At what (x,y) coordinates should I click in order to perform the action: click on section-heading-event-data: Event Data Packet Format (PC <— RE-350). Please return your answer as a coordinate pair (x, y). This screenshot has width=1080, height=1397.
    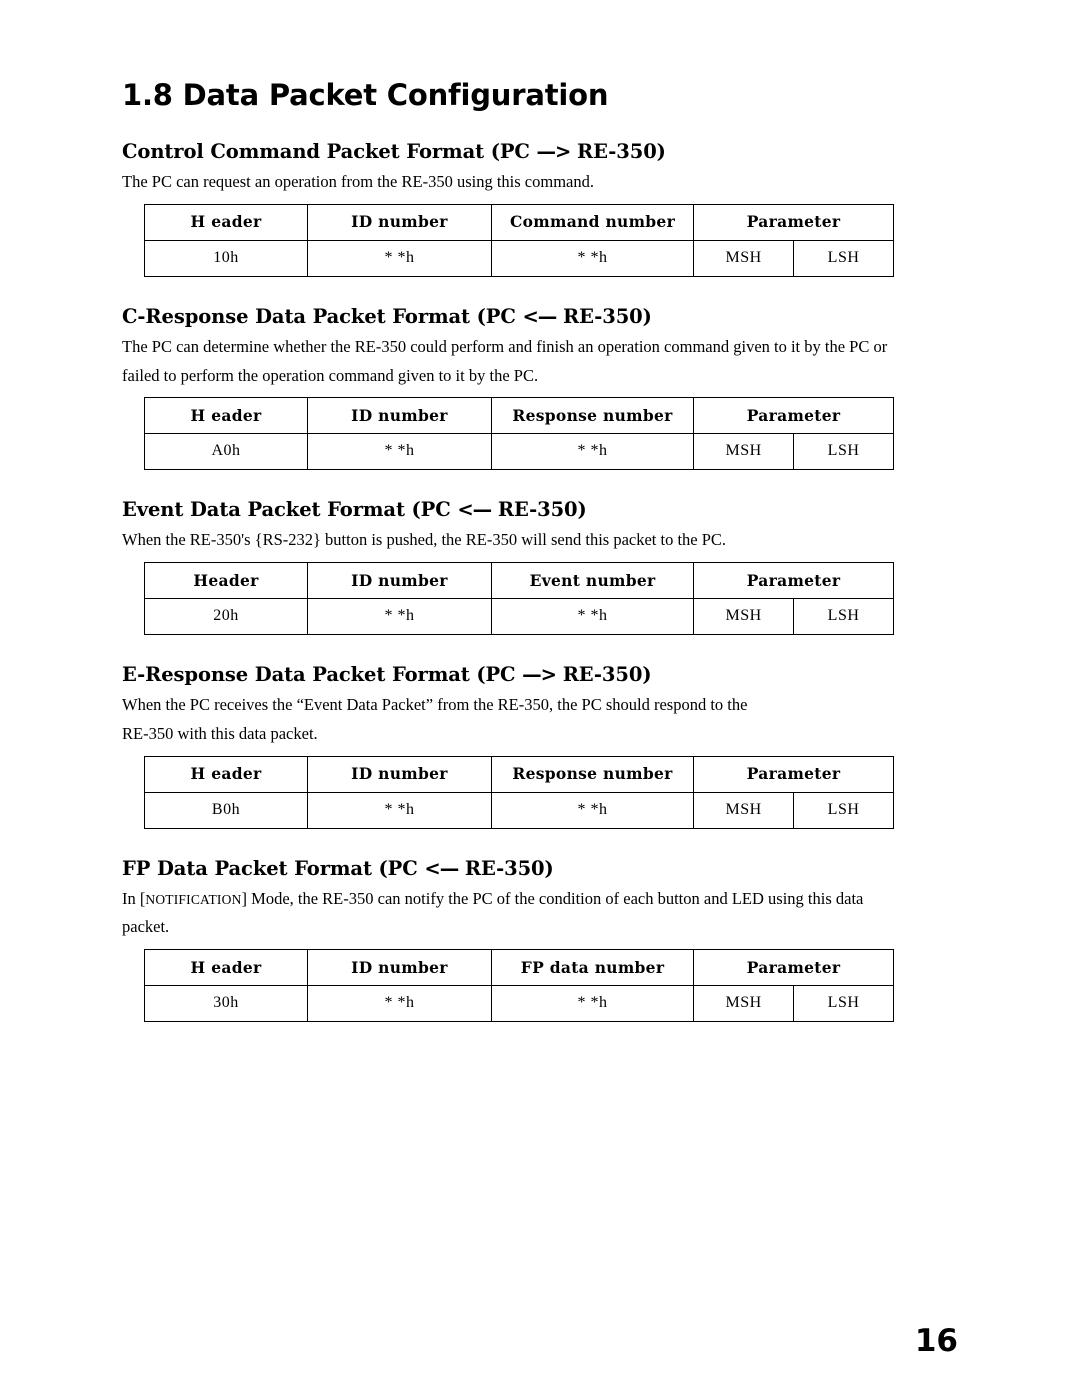
    Looking at the image, I should click on (540, 509).